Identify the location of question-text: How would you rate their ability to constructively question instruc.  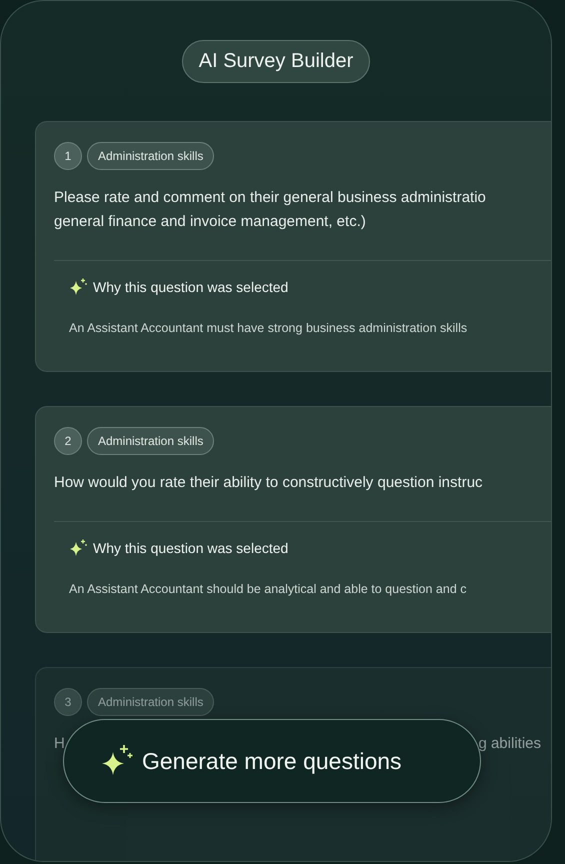
(269, 483).